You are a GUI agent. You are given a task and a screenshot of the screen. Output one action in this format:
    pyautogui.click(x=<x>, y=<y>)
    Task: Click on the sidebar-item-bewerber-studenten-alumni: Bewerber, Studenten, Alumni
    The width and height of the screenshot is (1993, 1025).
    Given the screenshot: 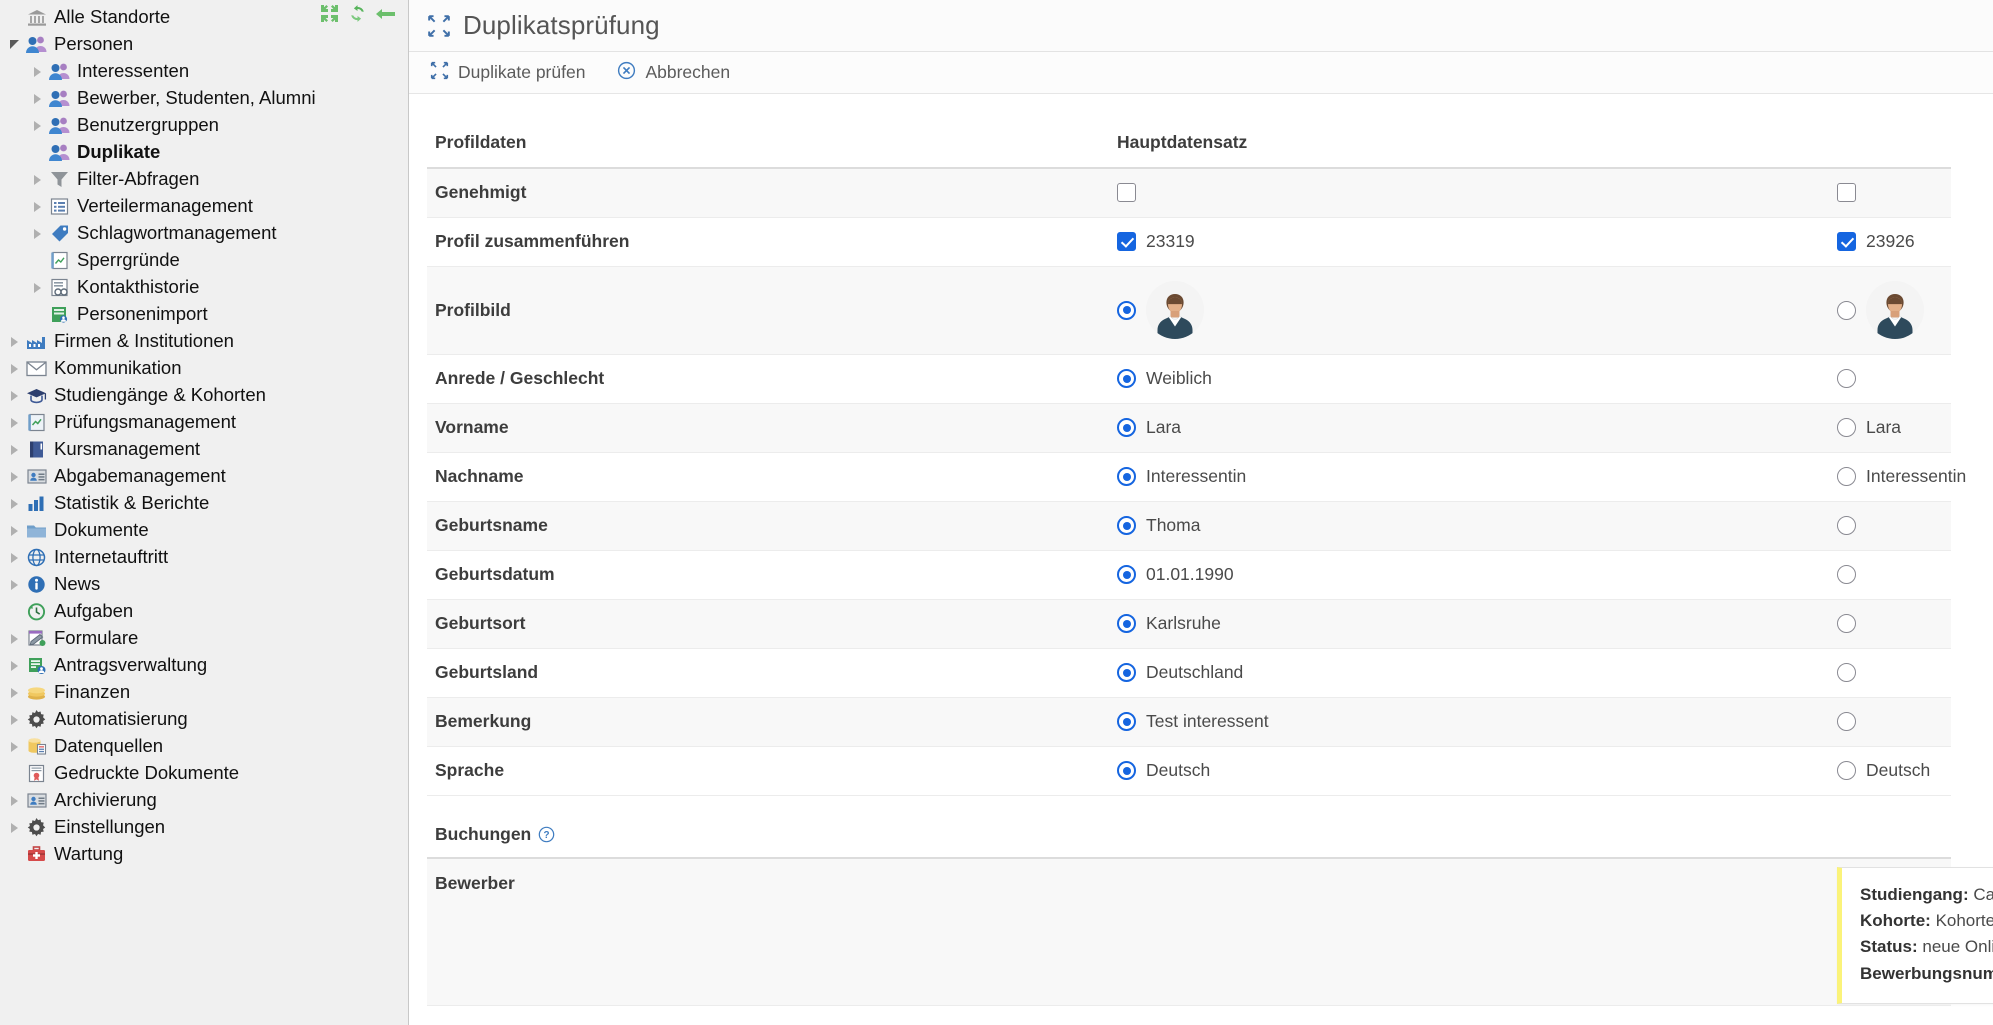 What is the action you would take?
    pyautogui.click(x=204, y=98)
    